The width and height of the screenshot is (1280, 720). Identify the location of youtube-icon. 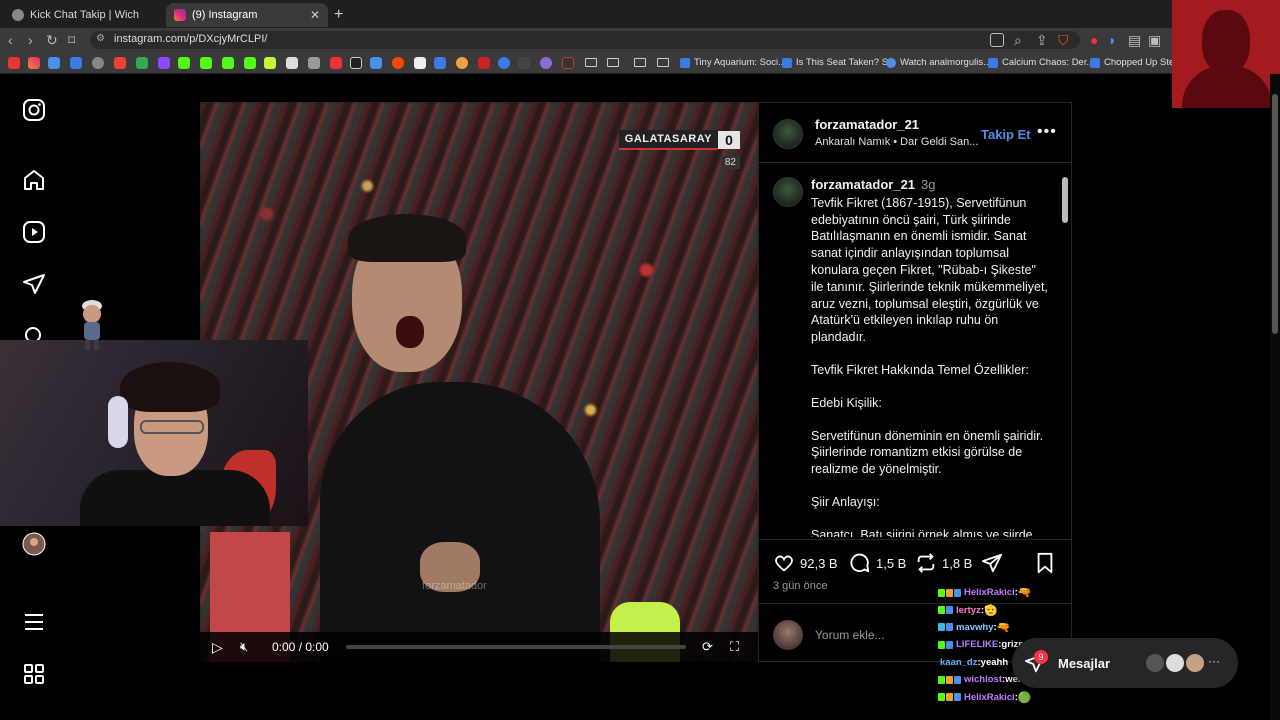
(14, 63).